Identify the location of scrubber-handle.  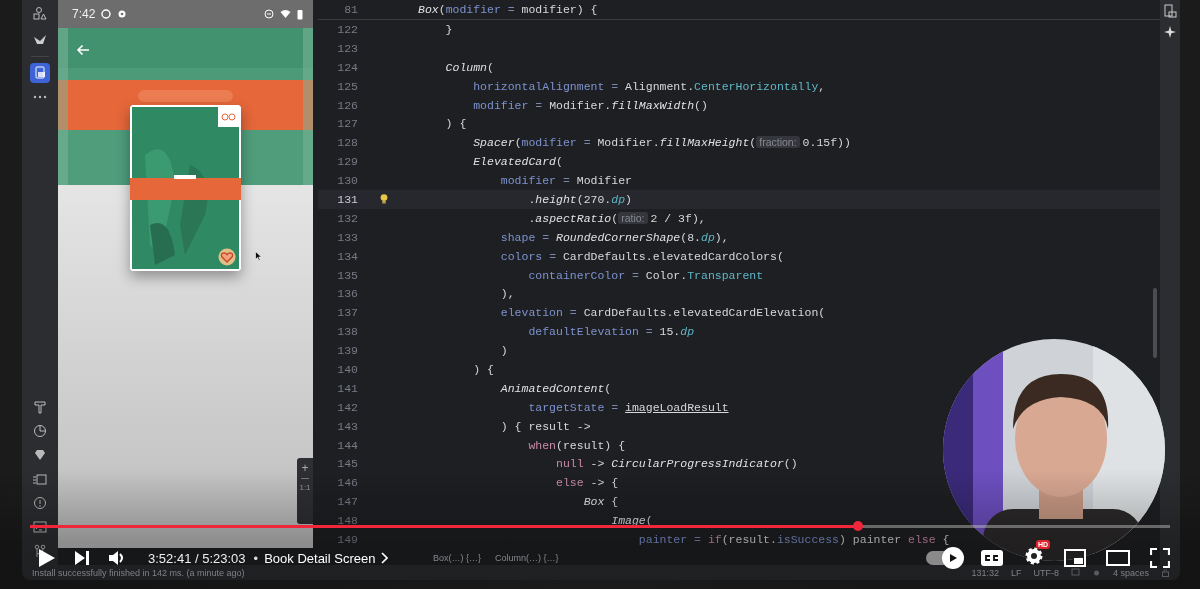
(857, 526).